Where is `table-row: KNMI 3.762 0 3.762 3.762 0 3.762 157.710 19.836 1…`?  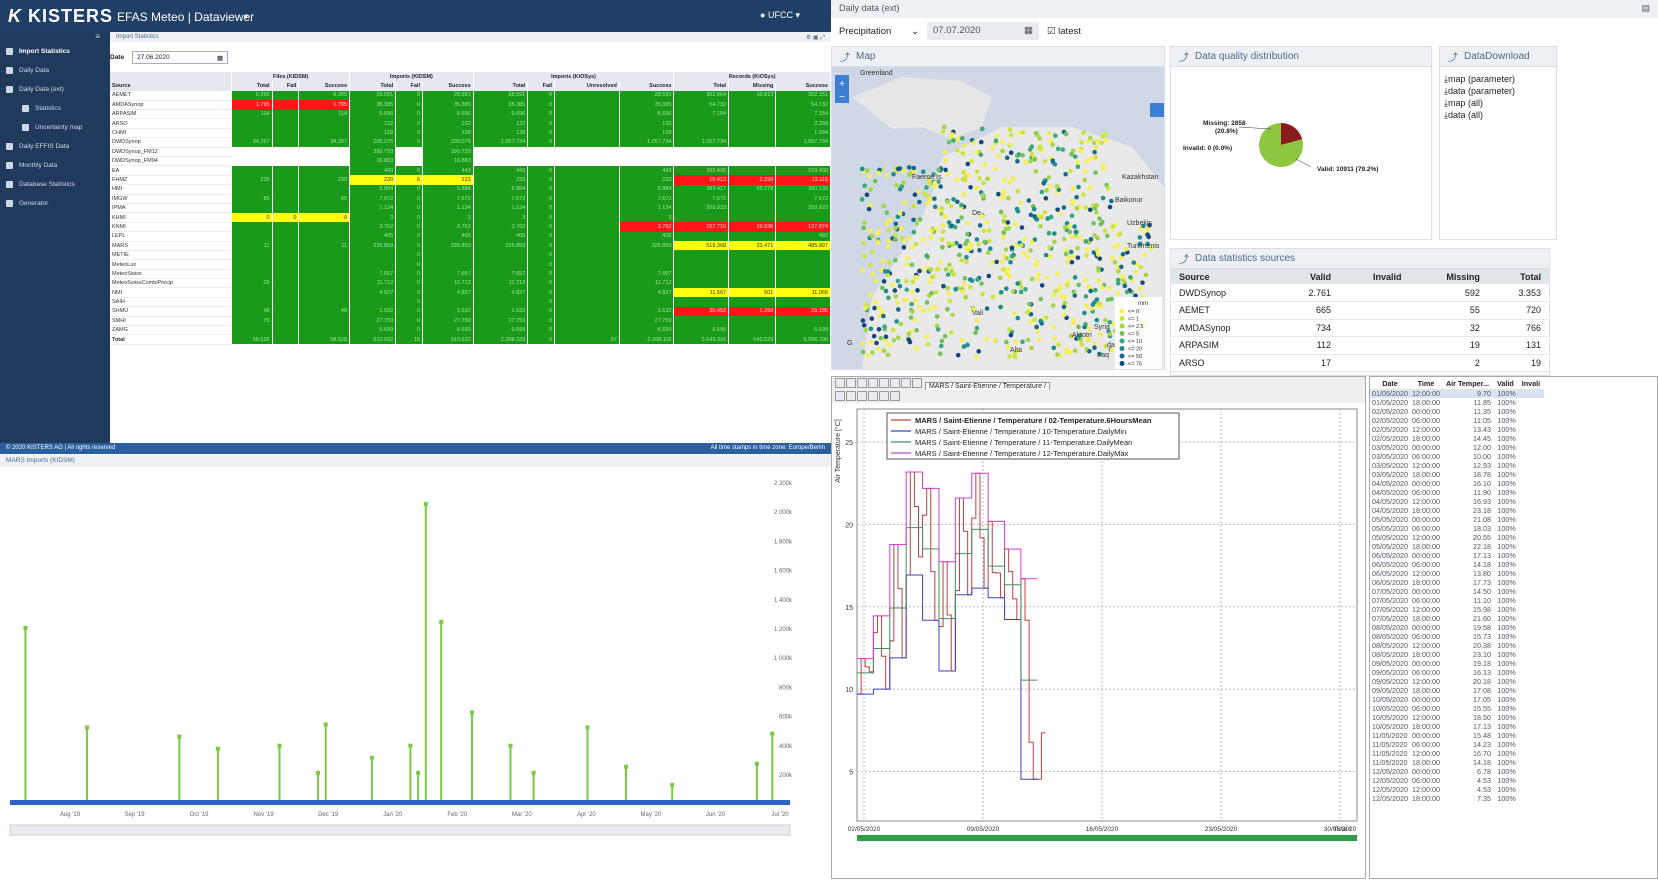
table-row: KNMI 3.762 0 3.762 3.762 0 3.762 157.710 19.836 1… is located at coordinates (470, 227).